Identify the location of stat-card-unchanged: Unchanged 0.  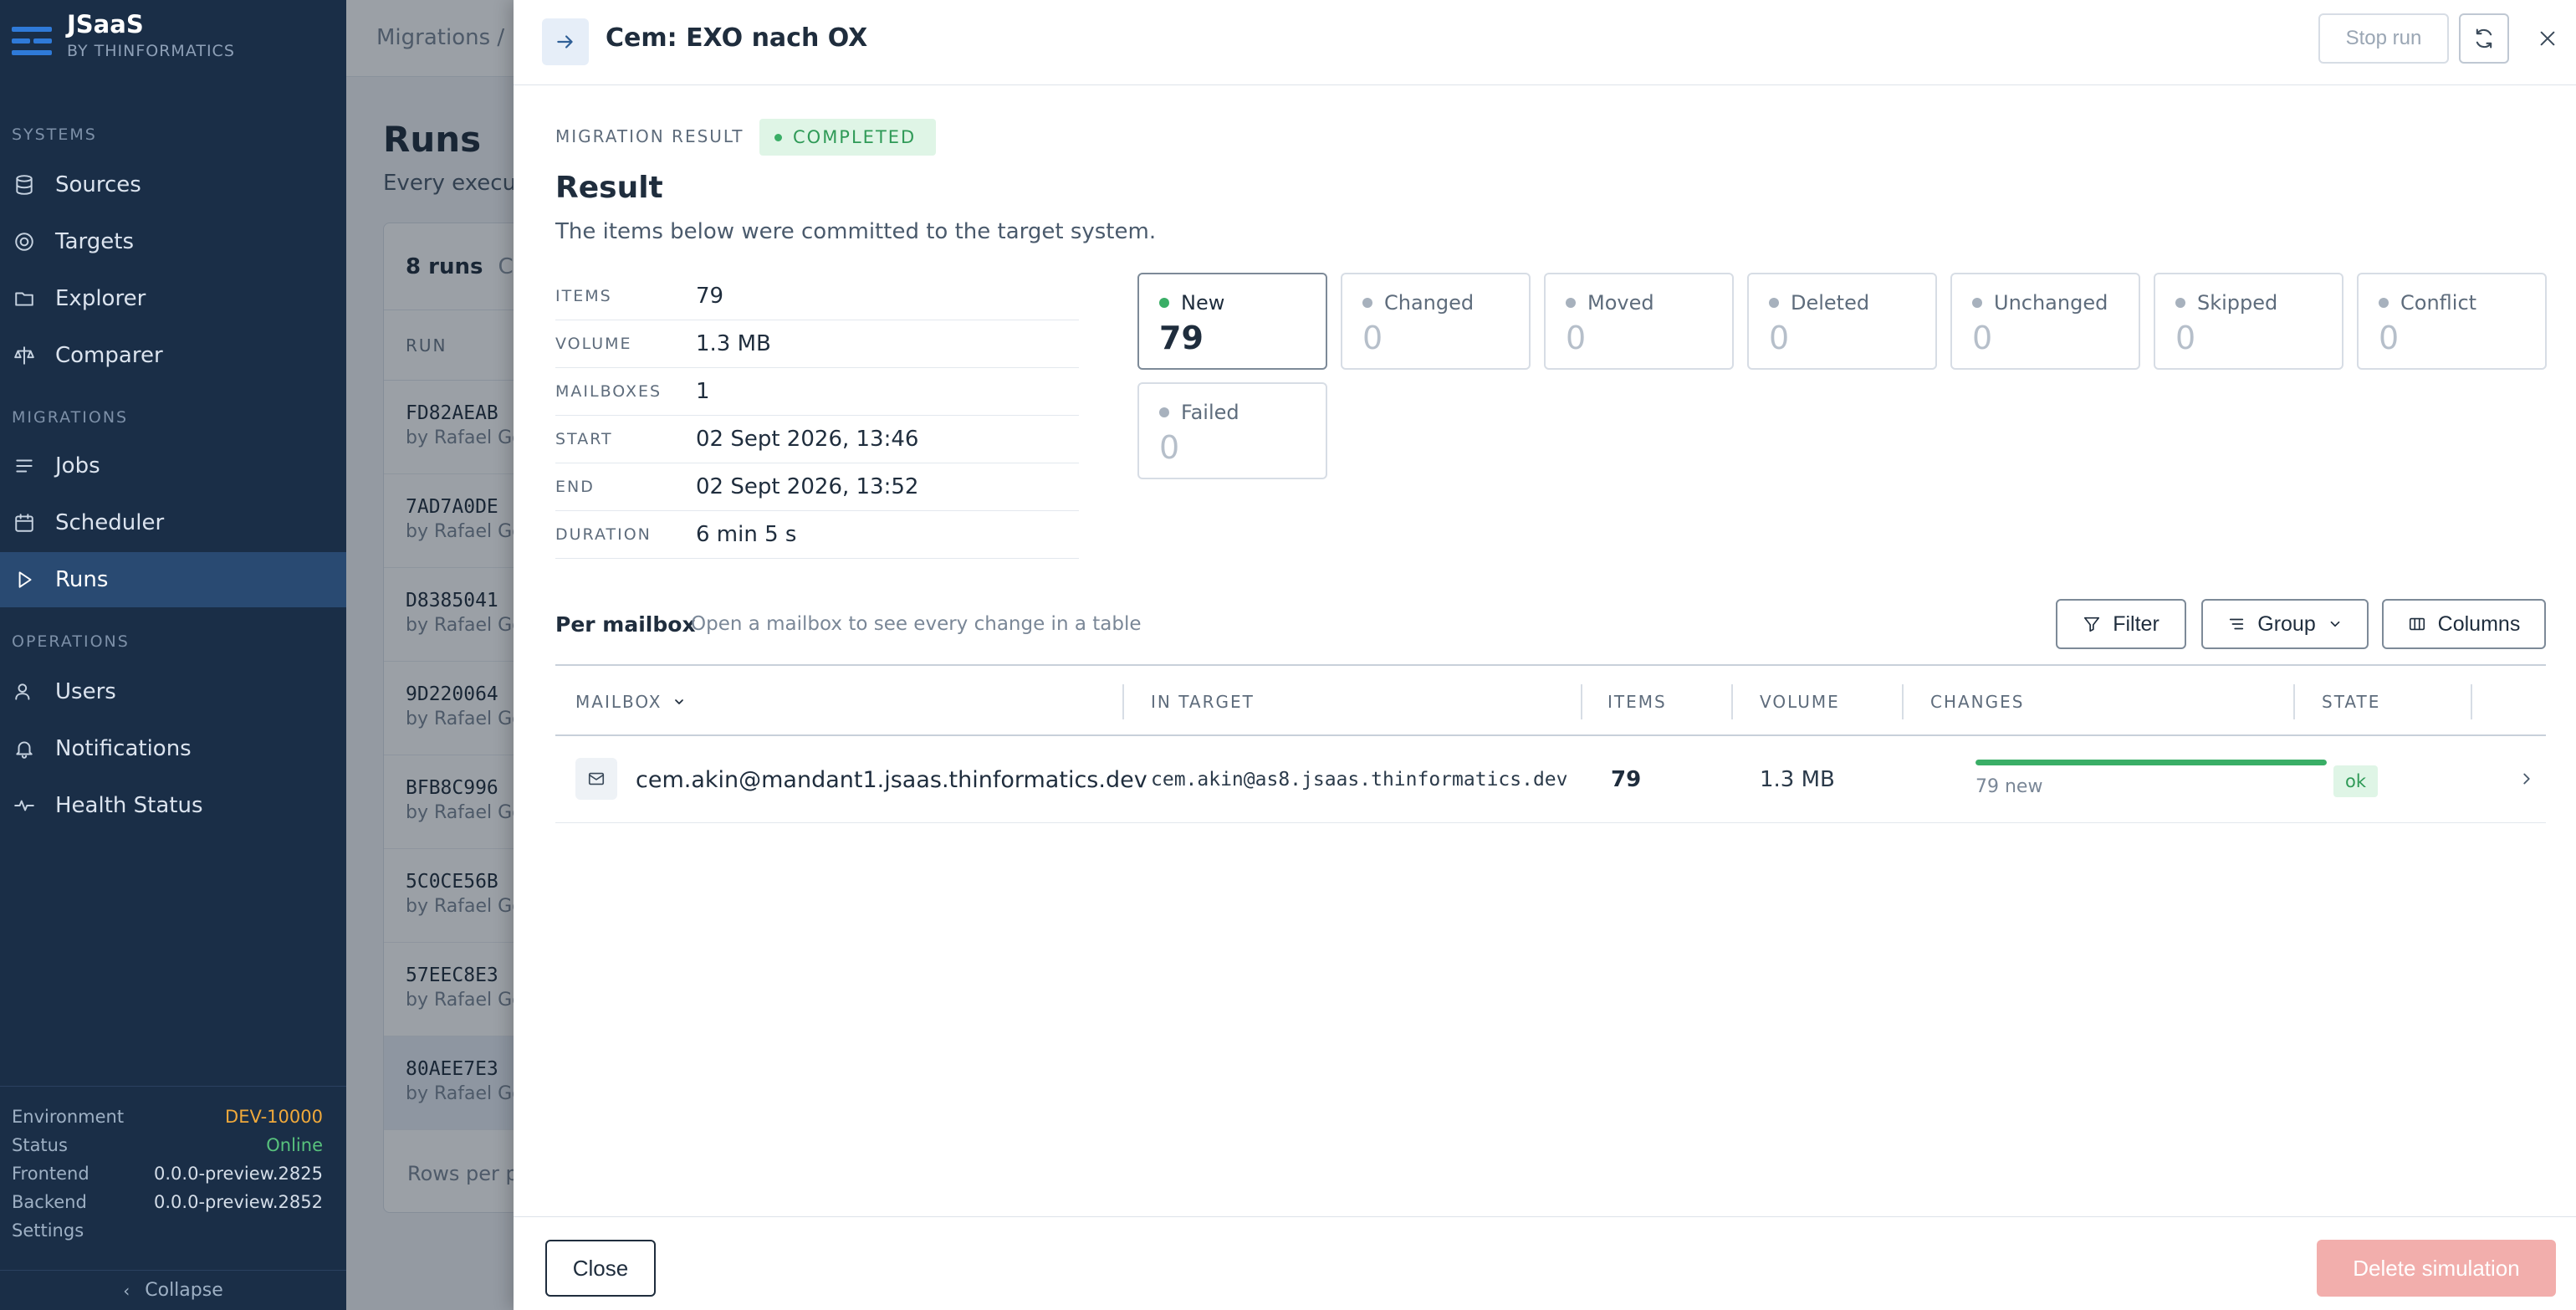
(2045, 321).